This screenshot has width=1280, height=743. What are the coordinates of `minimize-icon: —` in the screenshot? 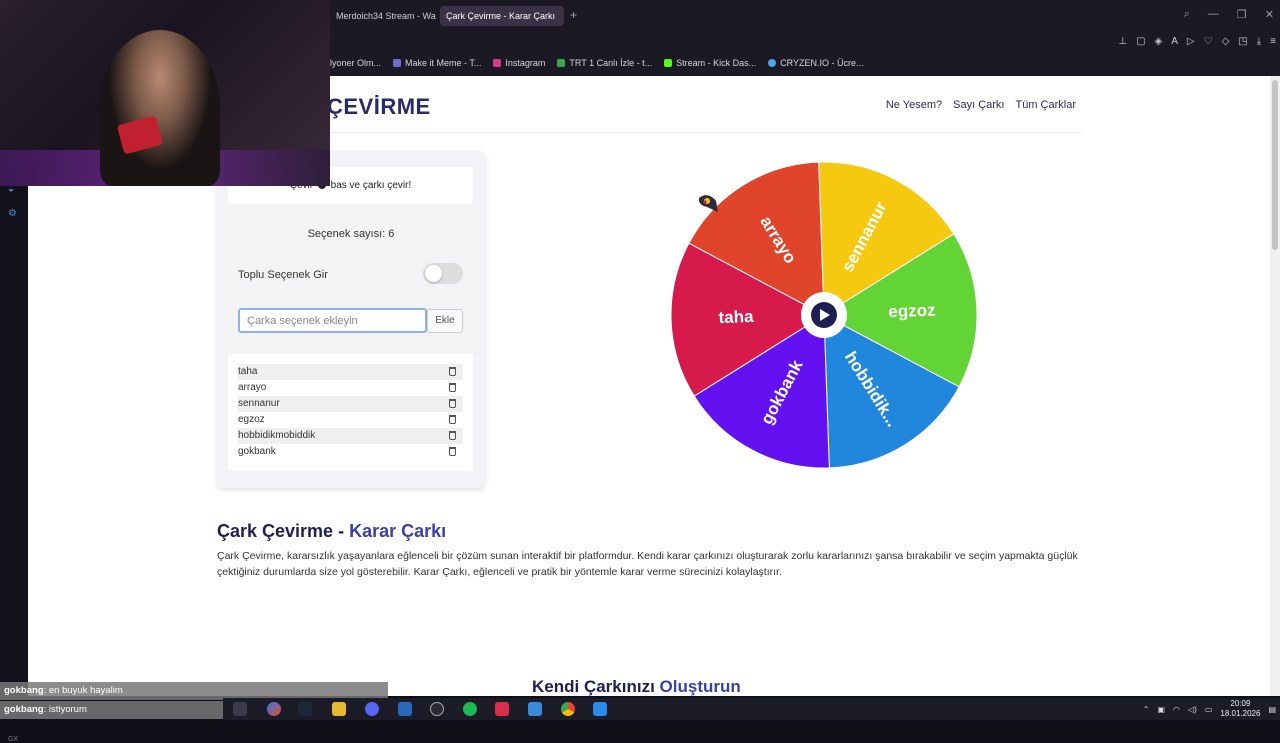 It's located at (1213, 14).